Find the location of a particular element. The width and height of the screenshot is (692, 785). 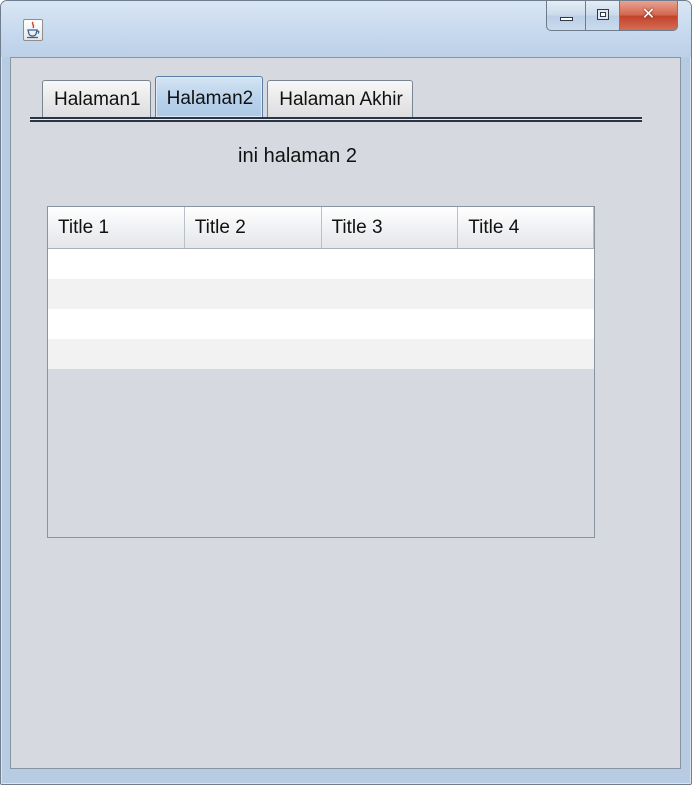

table-header: Title 1 Title 2 Title 3 Title 4 is located at coordinates (321, 228).